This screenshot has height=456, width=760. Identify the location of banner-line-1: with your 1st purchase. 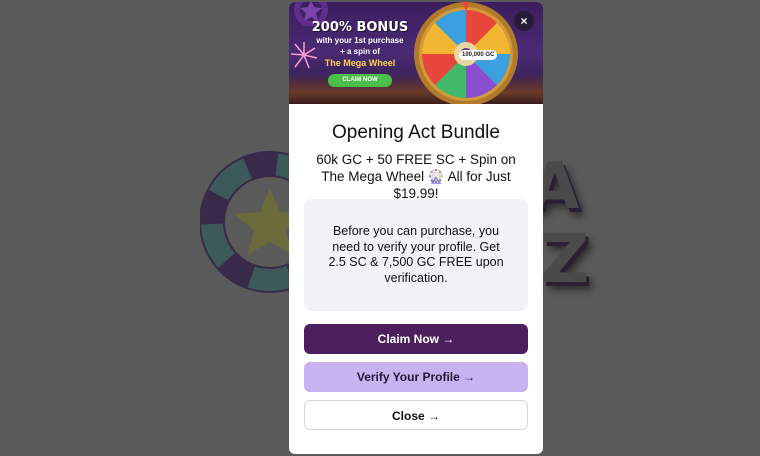
(360, 40).